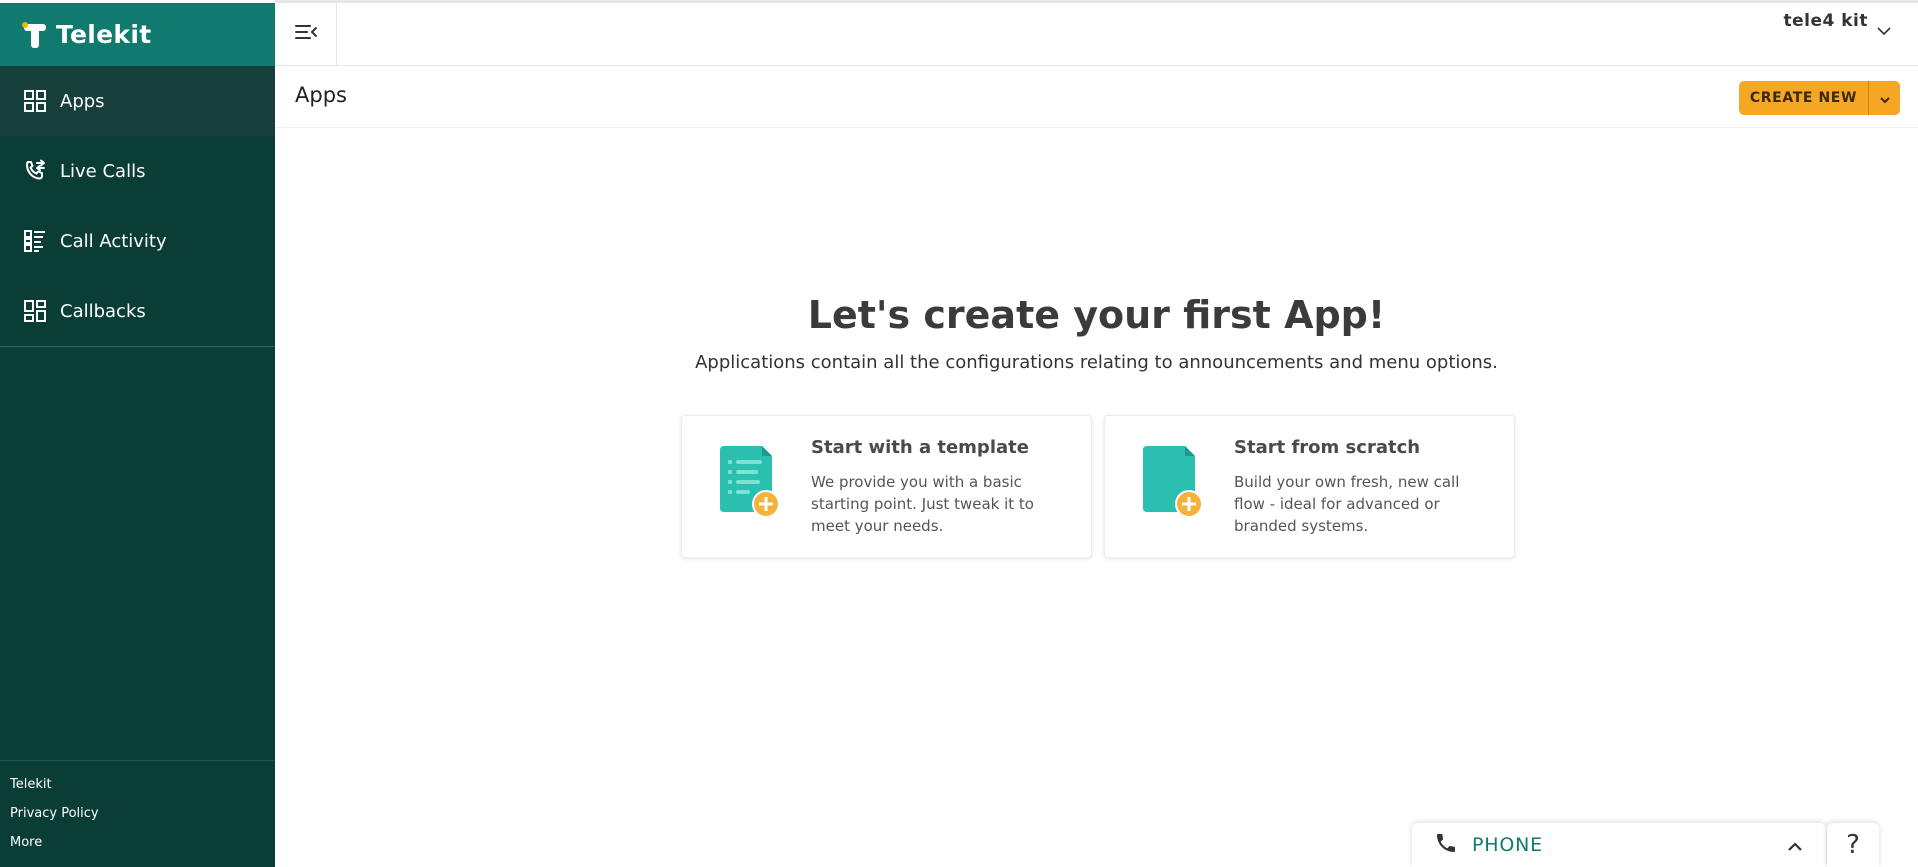 This screenshot has width=1918, height=867. I want to click on phone-transfer-icon, so click(35, 171).